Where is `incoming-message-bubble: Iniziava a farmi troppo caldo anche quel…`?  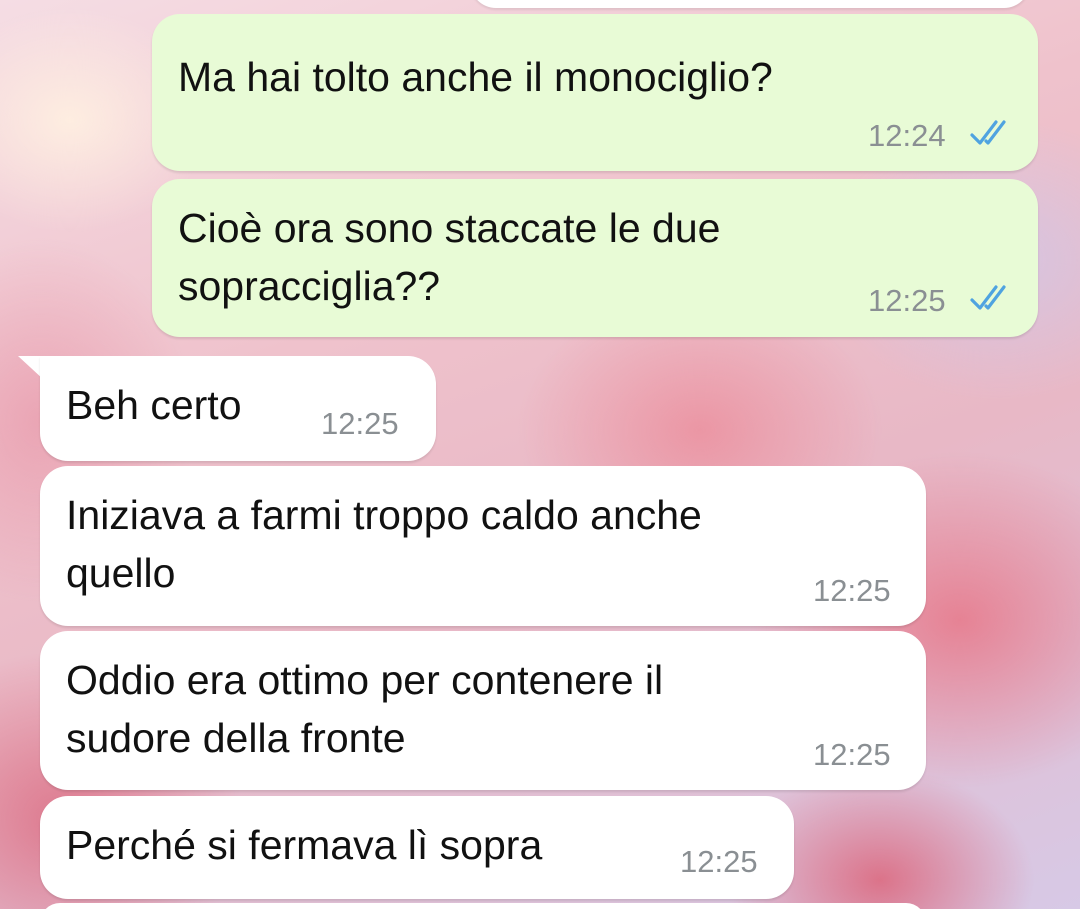
incoming-message-bubble: Iniziava a farmi troppo caldo anche quel… is located at coordinates (483, 546).